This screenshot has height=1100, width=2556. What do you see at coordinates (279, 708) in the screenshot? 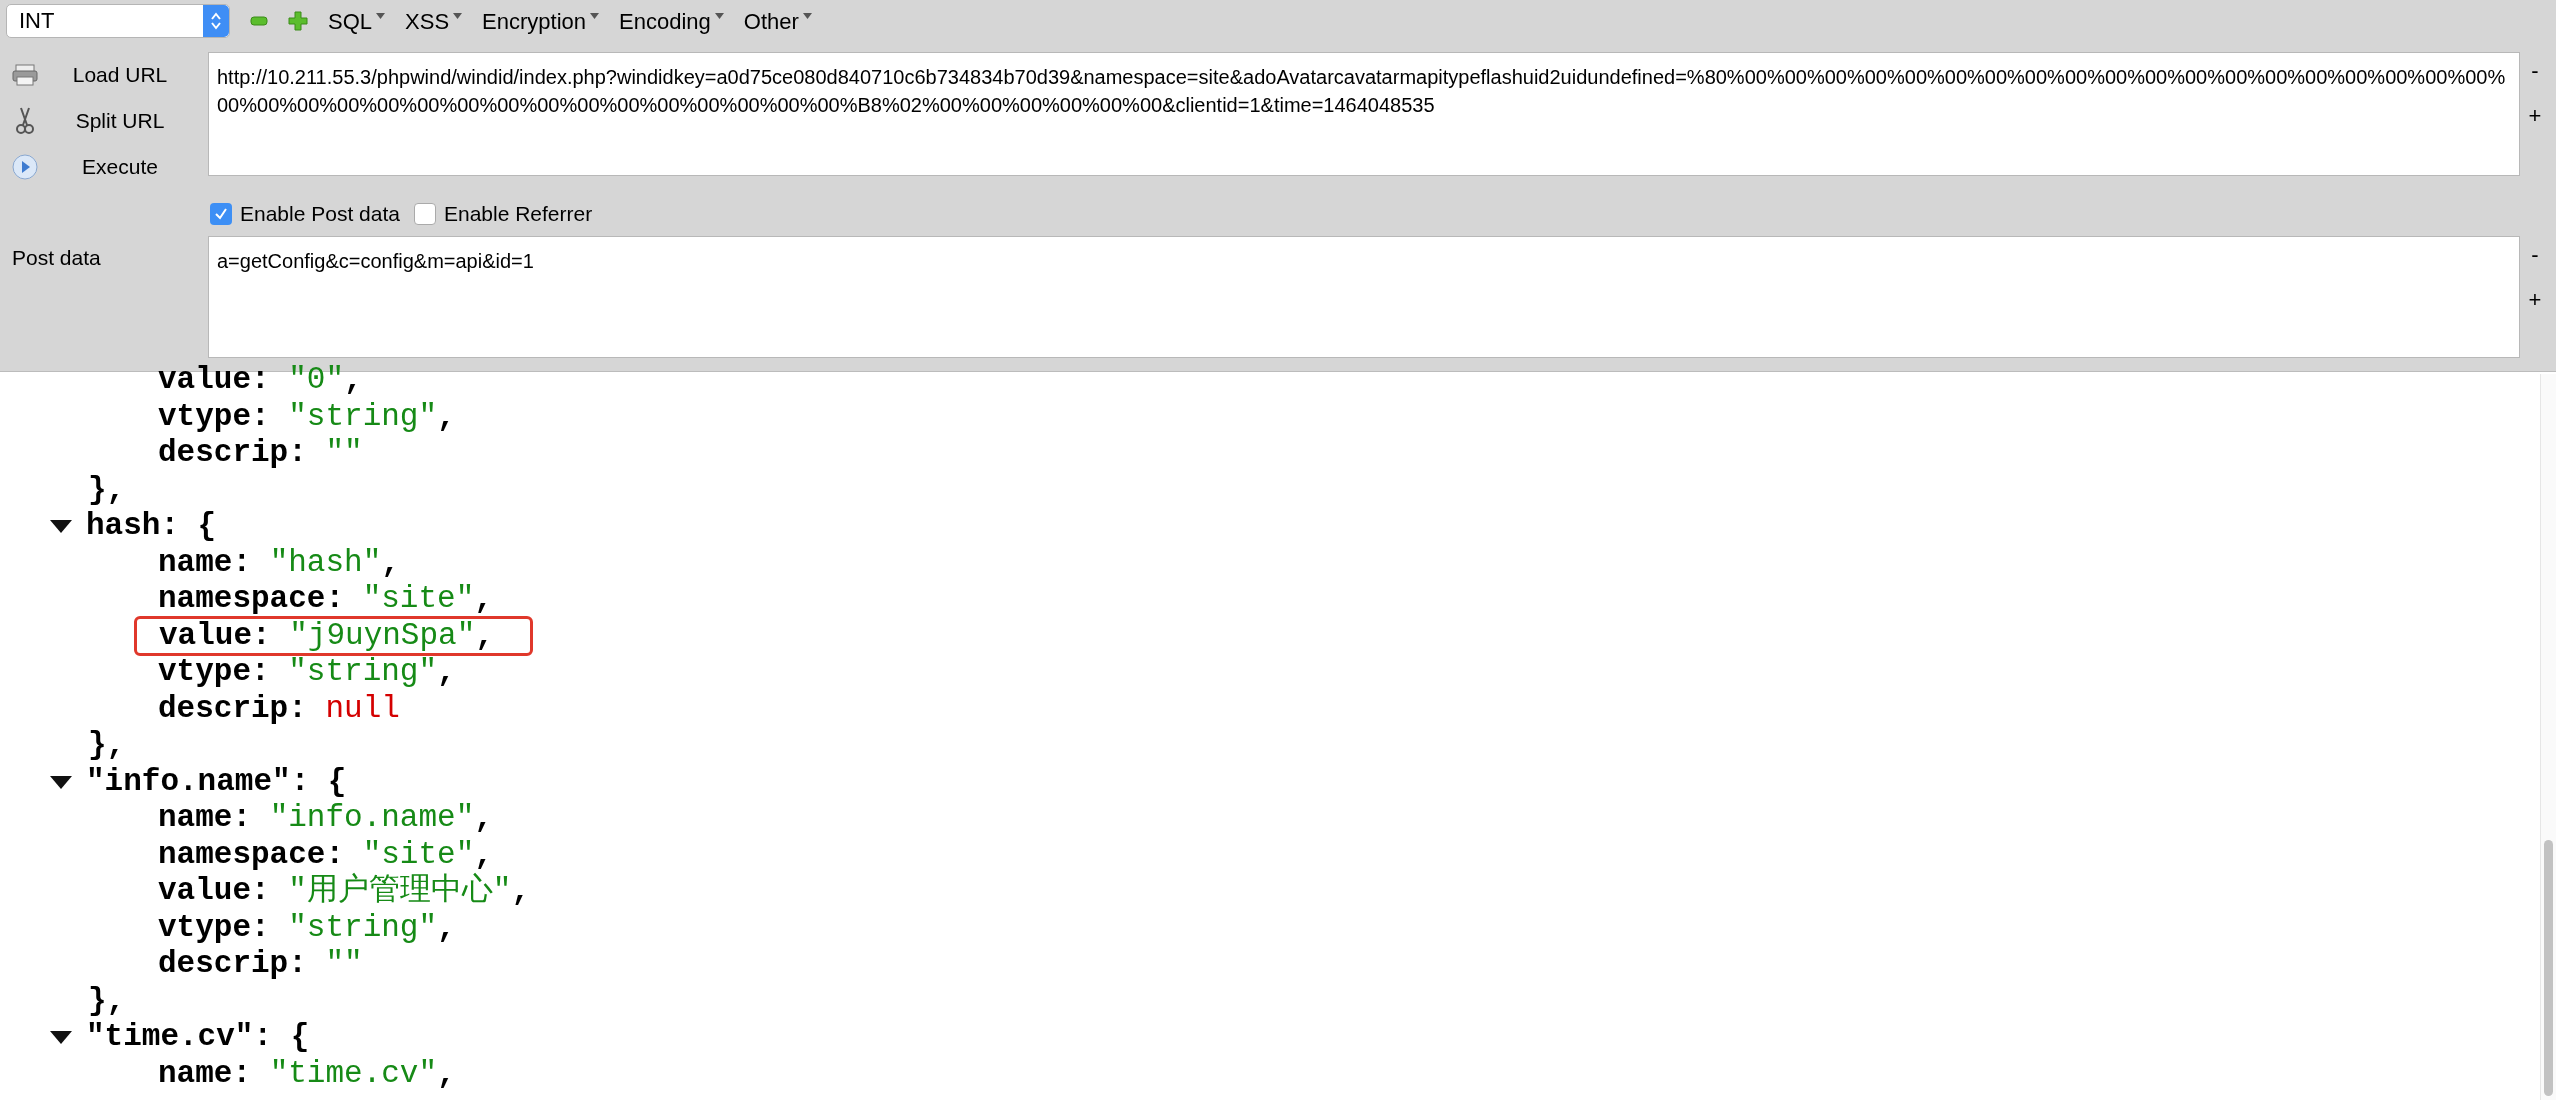
I see `json-line: descrip: null` at bounding box center [279, 708].